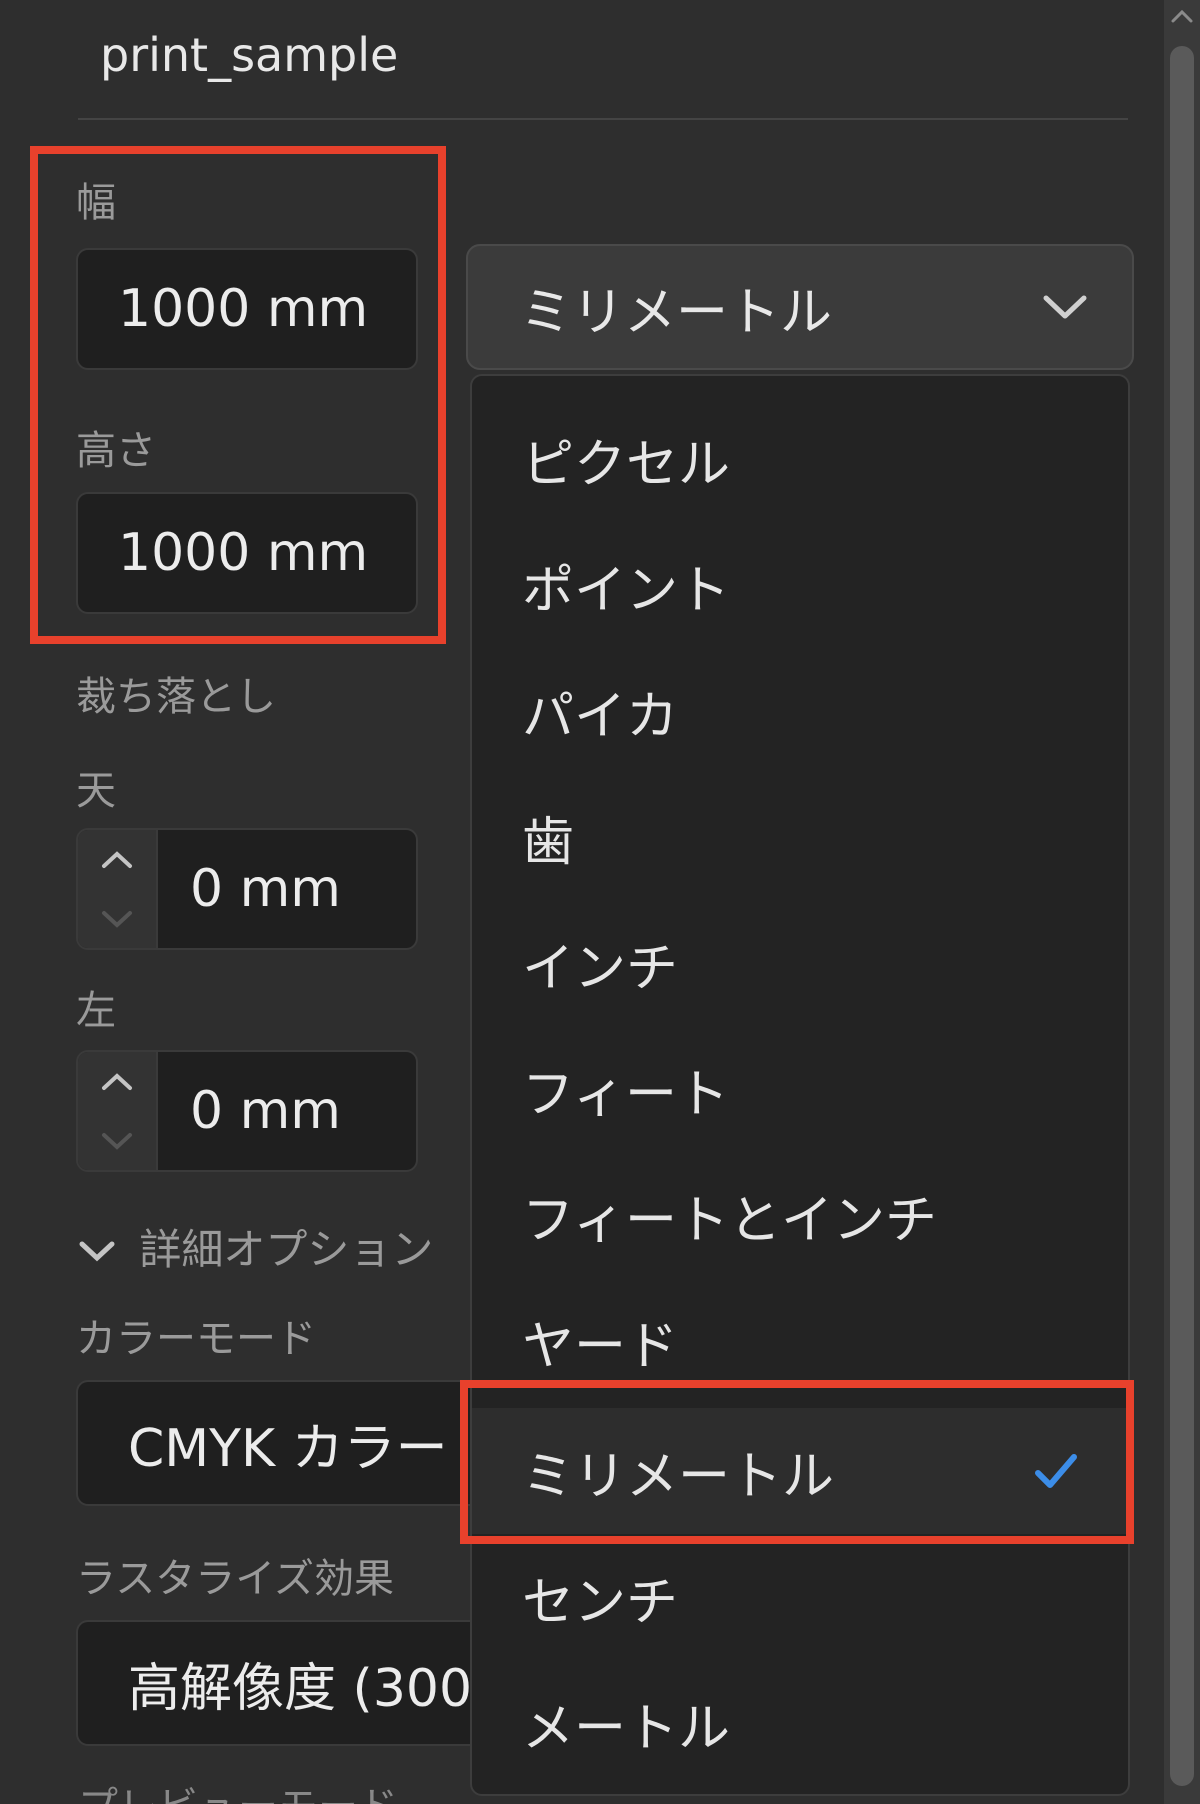  What do you see at coordinates (265, 889) in the screenshot?
I see `bleed-top-value: 0 mm` at bounding box center [265, 889].